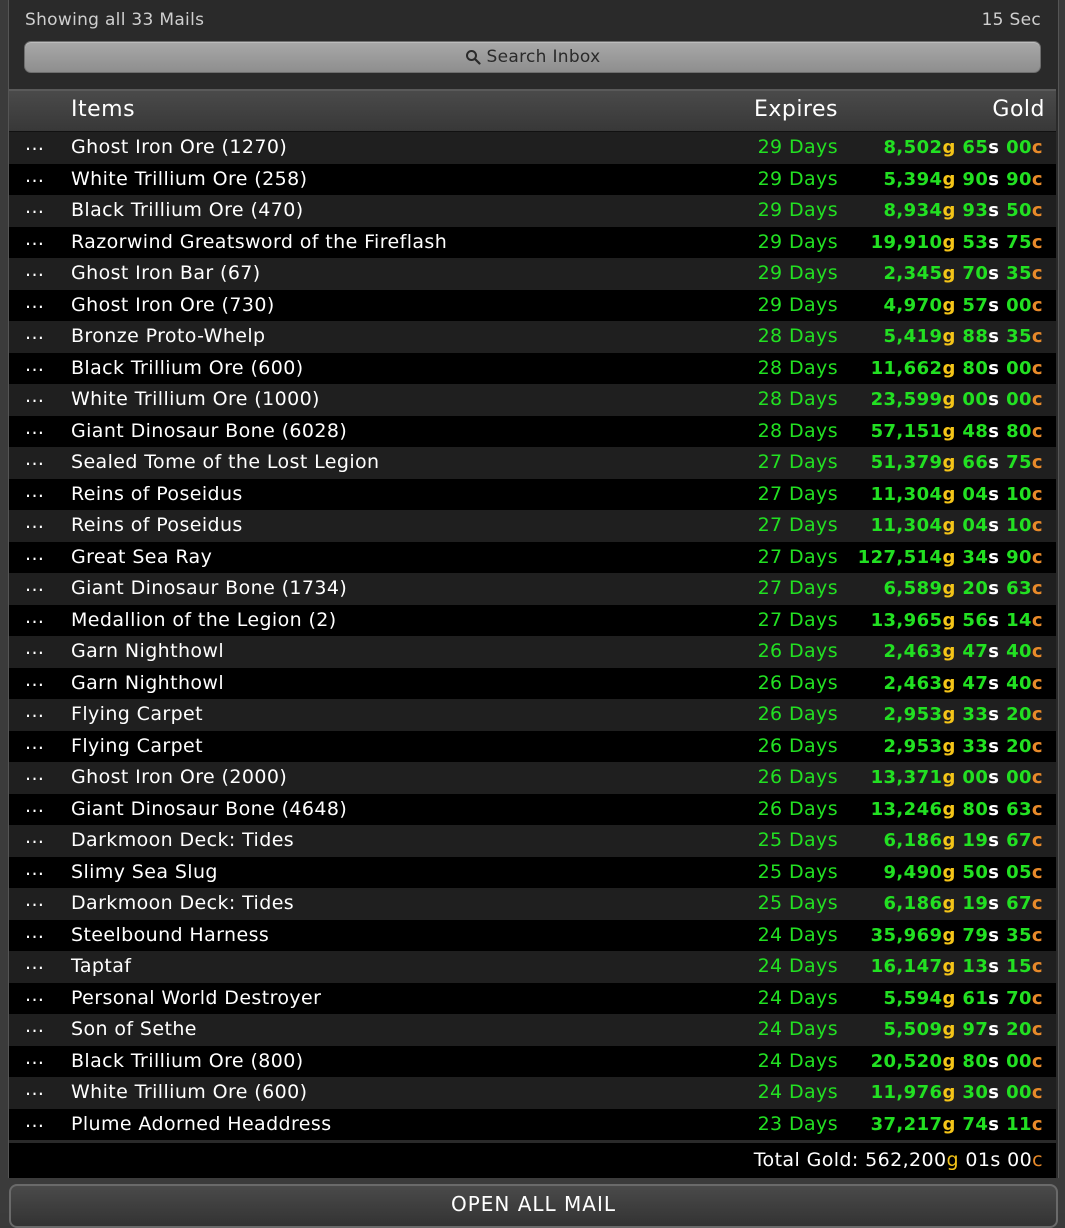 The image size is (1065, 1228). Describe the element at coordinates (204, 621) in the screenshot. I see `mail-item-name: Medallion of the Legion (2)` at that location.